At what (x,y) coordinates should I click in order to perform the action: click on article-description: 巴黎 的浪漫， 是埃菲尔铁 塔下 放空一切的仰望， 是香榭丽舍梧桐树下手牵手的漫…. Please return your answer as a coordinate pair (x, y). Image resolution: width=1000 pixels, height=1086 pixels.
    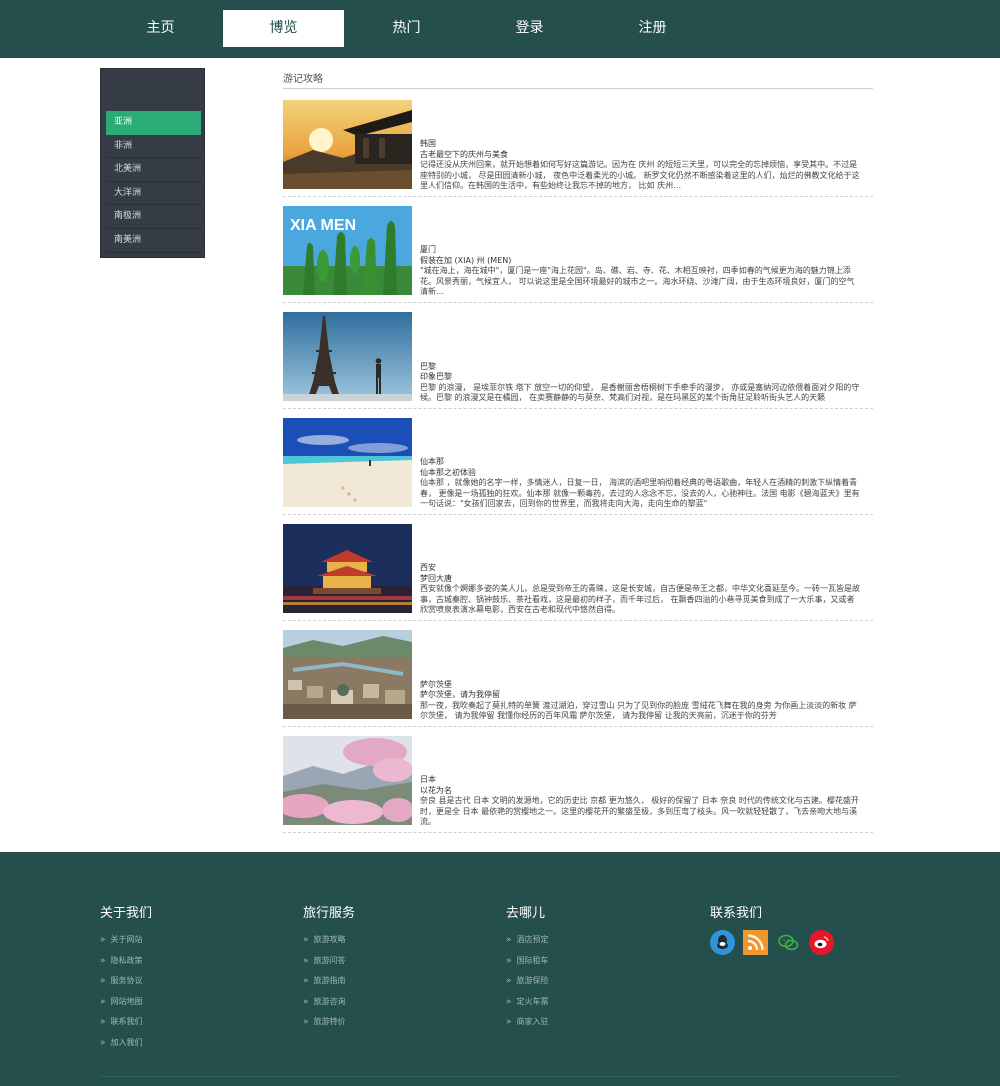
    Looking at the image, I should click on (640, 392).